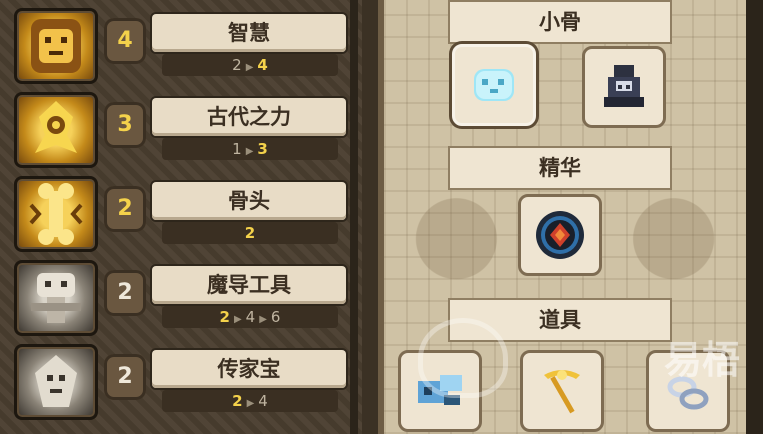  I want to click on dark-knight-icon, so click(624, 86).